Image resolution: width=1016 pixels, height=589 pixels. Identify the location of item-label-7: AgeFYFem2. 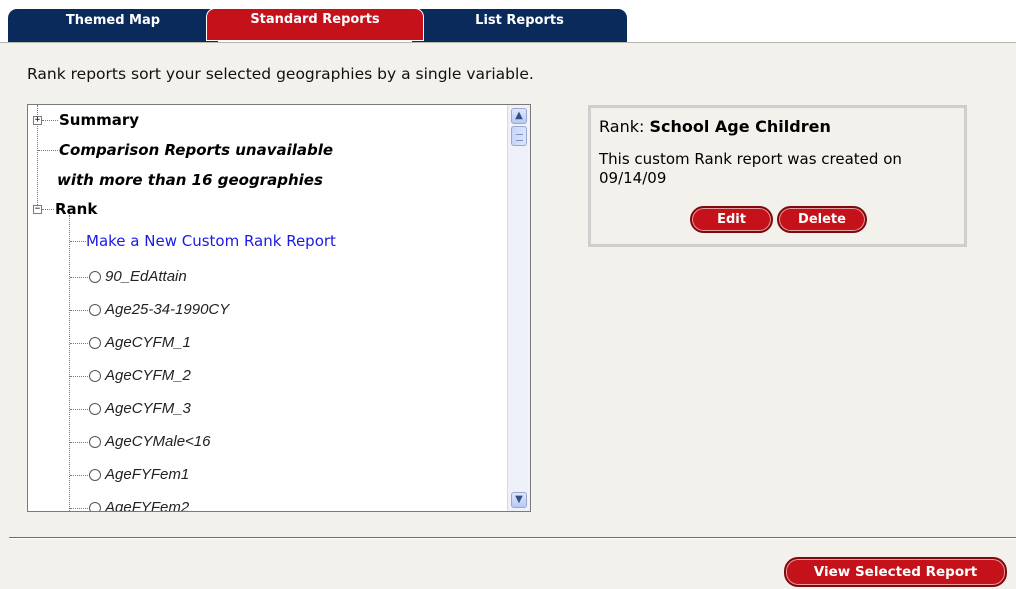
(147, 505).